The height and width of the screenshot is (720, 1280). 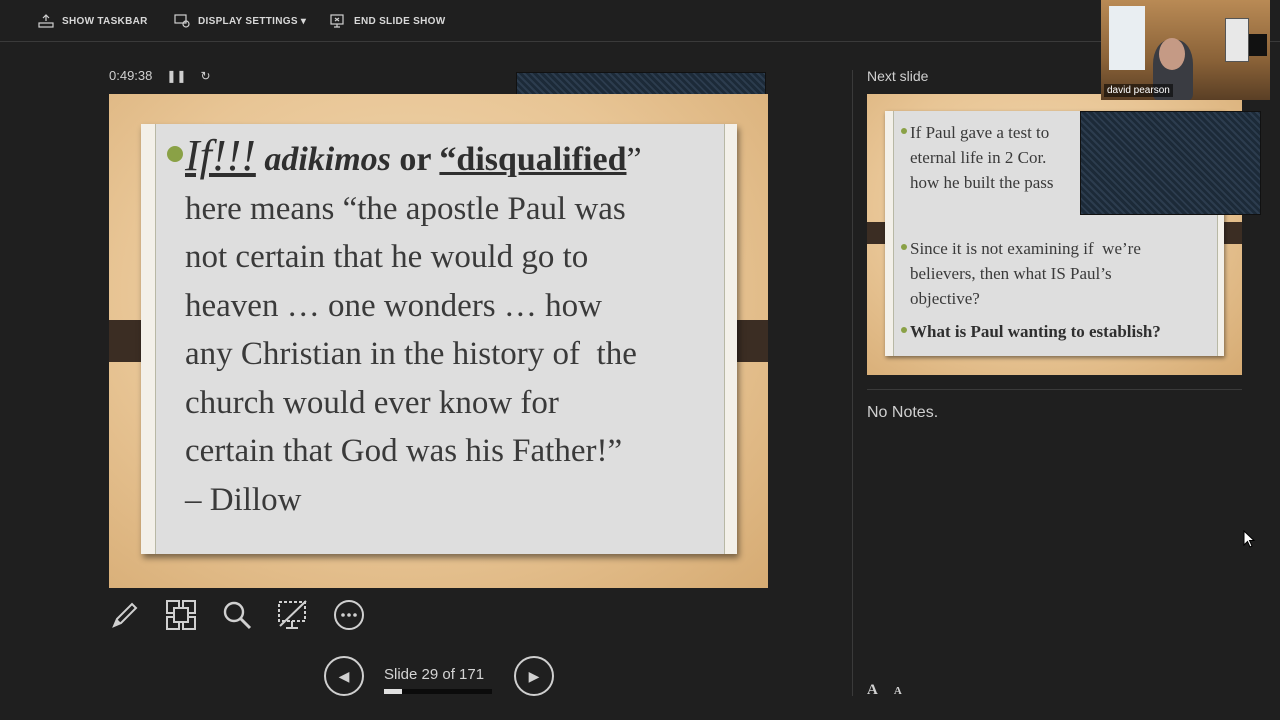 What do you see at coordinates (105, 21) in the screenshot?
I see `show-taskbar-label: SHOW TASKBAR` at bounding box center [105, 21].